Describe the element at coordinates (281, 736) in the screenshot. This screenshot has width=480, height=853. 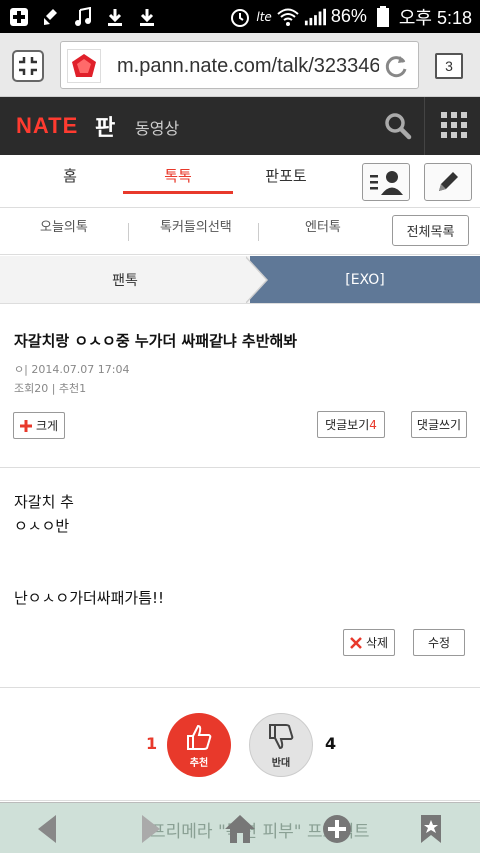
I see `thumbs-down-icon` at that location.